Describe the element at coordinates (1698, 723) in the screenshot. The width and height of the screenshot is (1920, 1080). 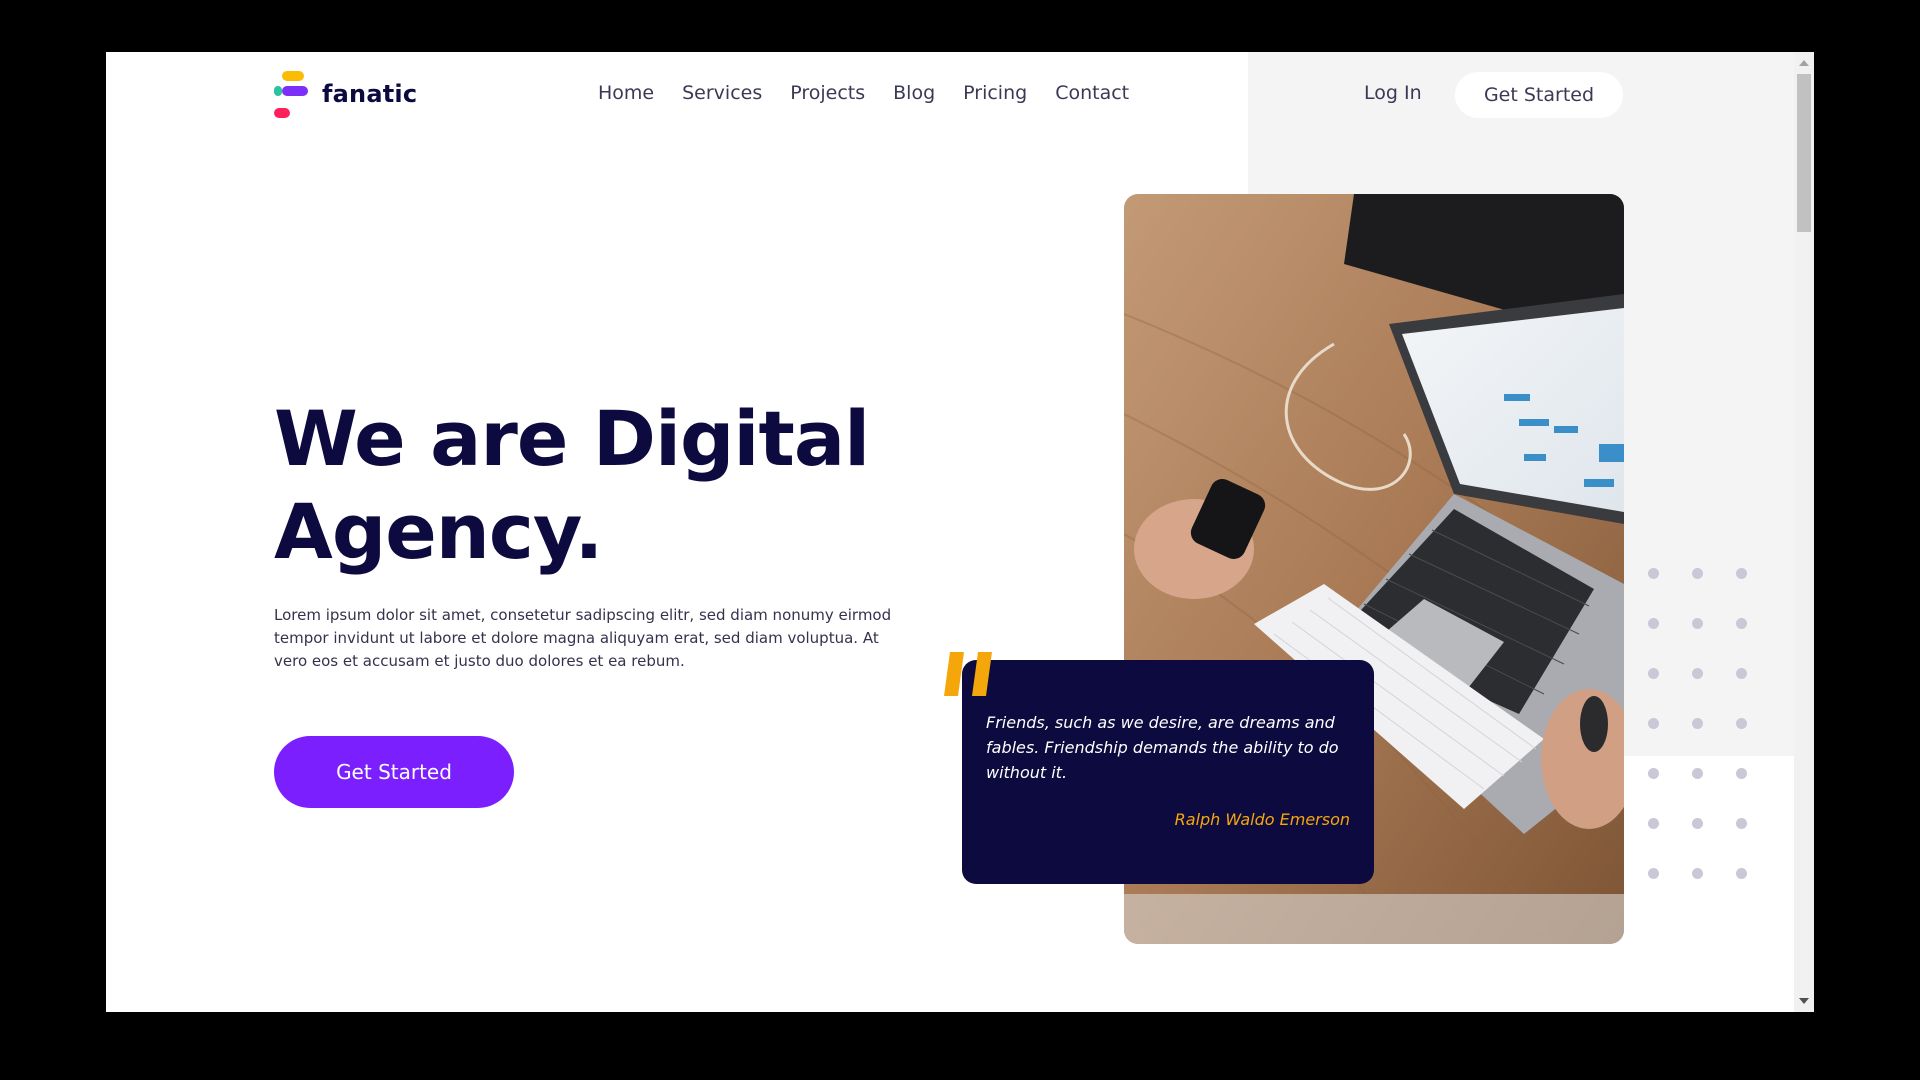
I see `decorative-dot-grid` at that location.